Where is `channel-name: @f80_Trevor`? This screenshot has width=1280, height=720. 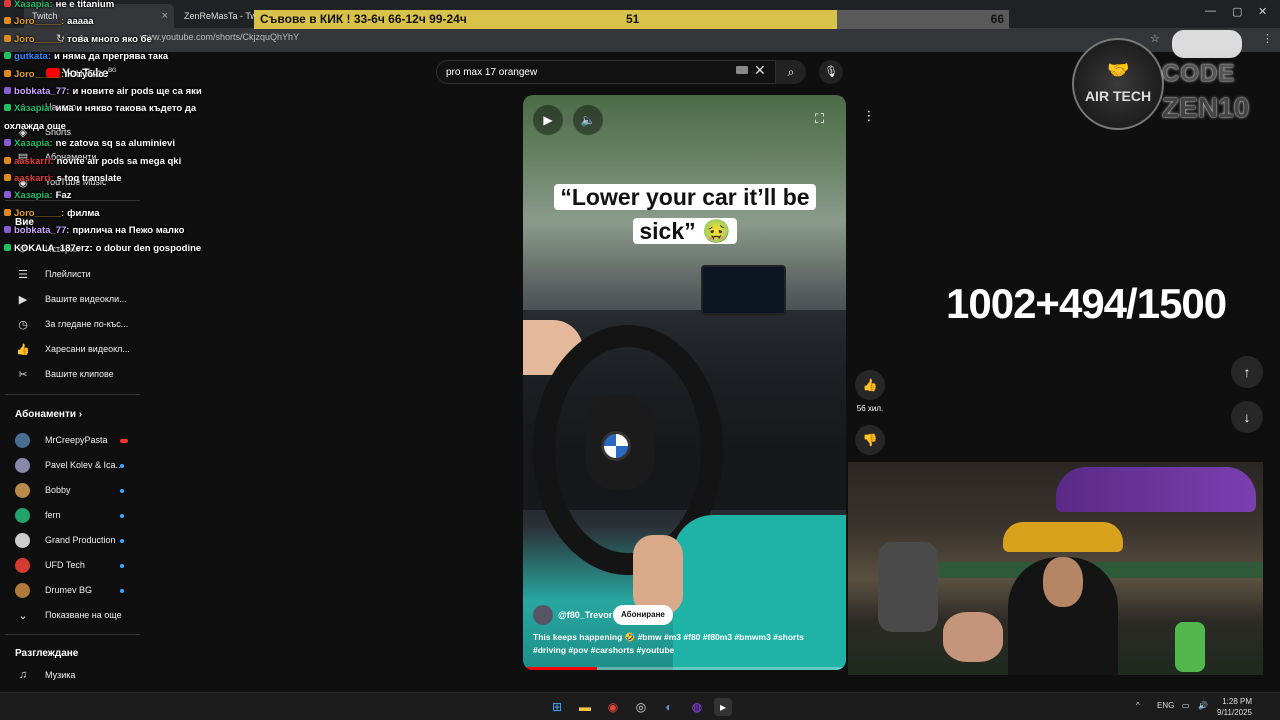 channel-name: @f80_Trevor is located at coordinates (585, 615).